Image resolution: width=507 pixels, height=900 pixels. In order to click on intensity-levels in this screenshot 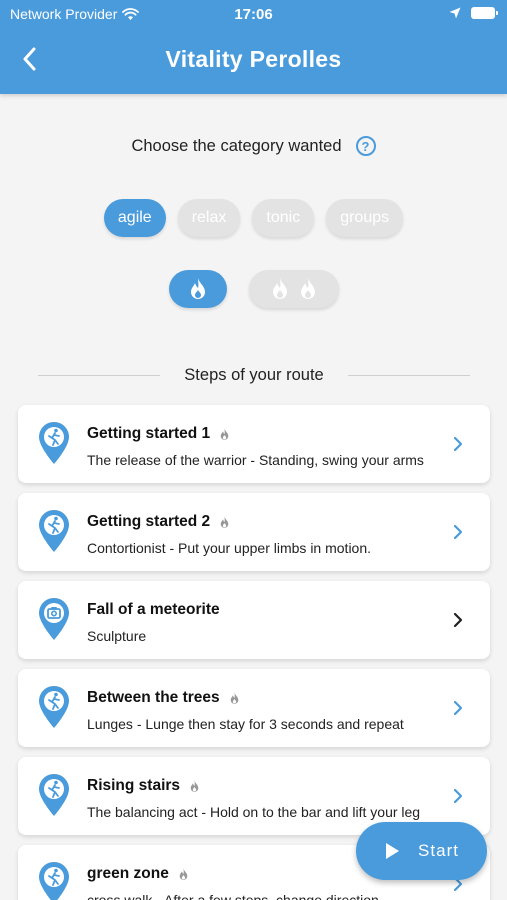, I will do `click(253, 289)`.